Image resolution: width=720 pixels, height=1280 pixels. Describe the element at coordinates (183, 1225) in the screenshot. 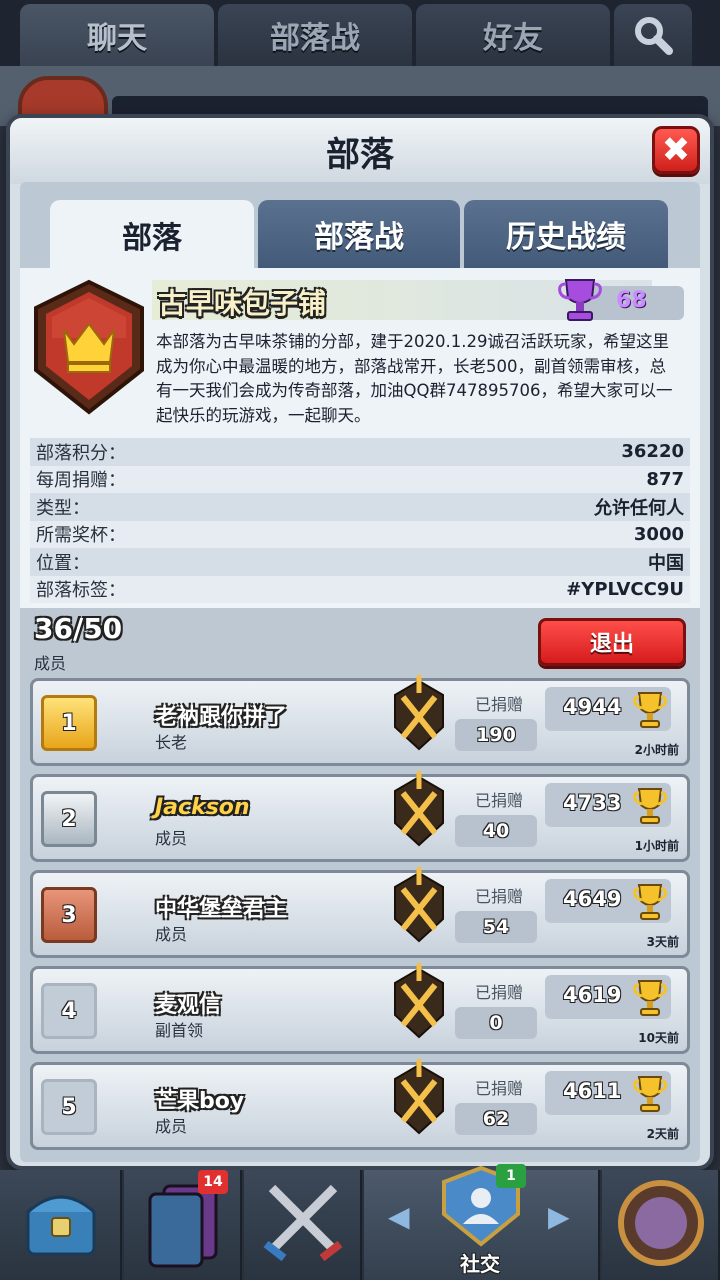

I see `nav-cards: 14` at that location.